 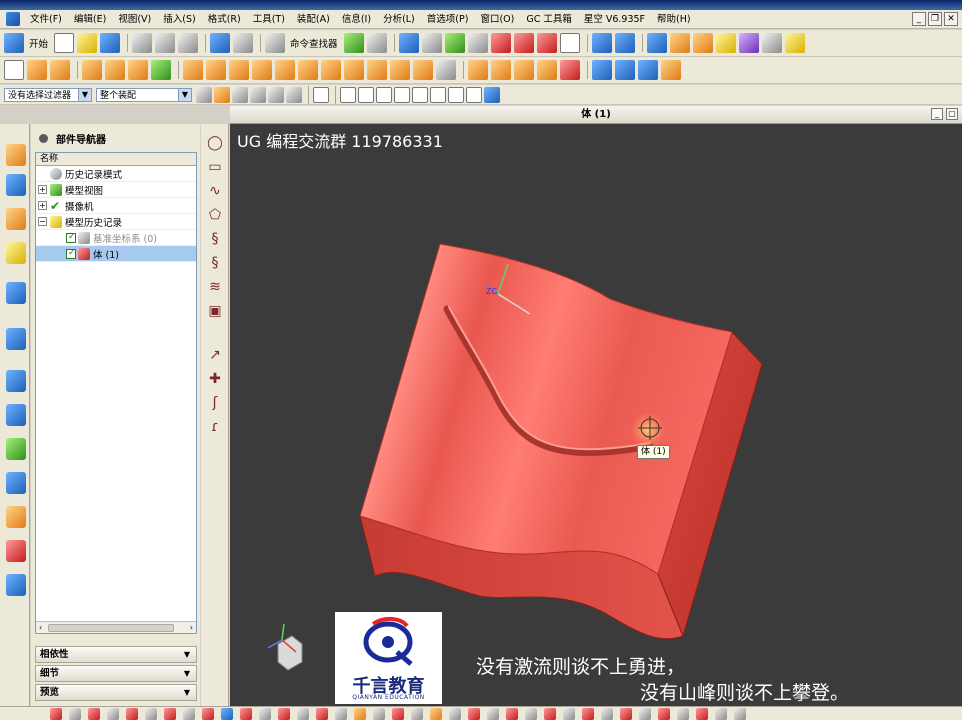 I want to click on menu-format: 格式(R), so click(x=224, y=19).